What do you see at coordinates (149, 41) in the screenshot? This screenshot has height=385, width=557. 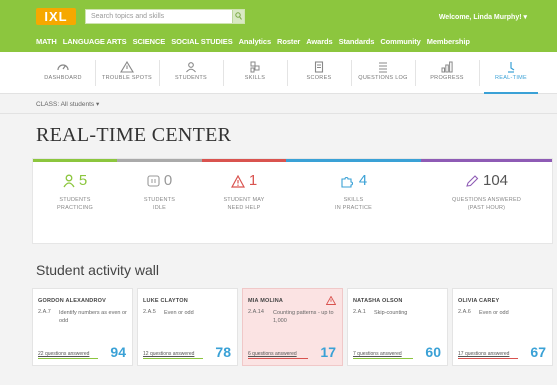 I see `nav-science: SCIENCE` at bounding box center [149, 41].